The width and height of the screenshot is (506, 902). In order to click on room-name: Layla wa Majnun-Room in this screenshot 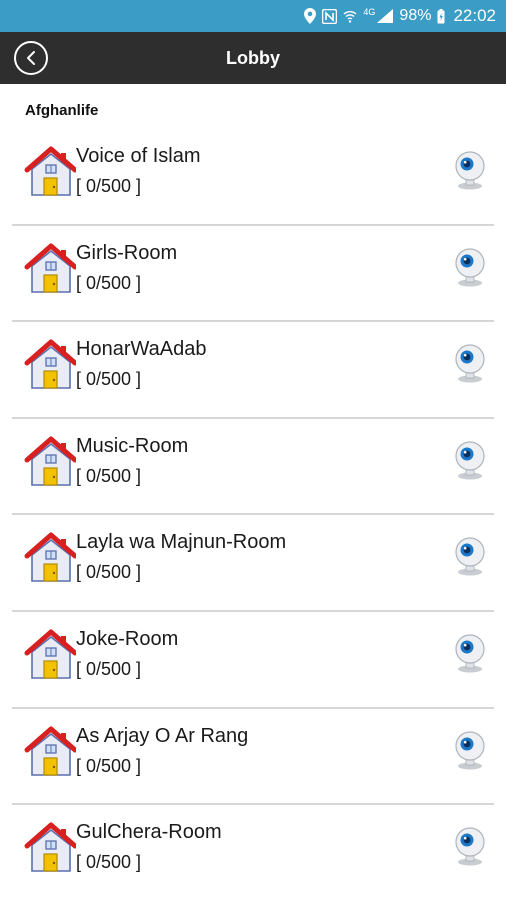, I will do `click(181, 542)`.